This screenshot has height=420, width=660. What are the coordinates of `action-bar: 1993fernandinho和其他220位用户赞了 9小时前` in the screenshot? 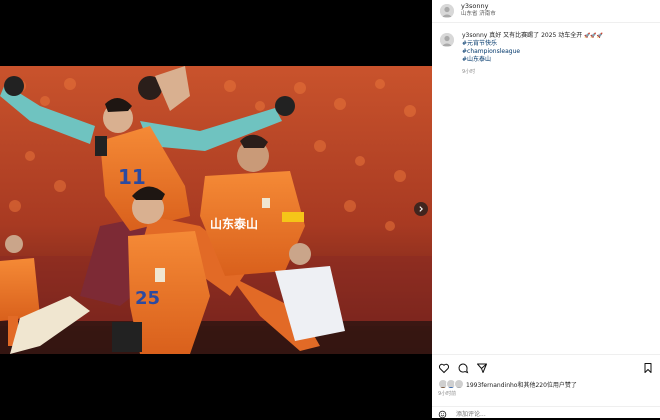 It's located at (546, 386).